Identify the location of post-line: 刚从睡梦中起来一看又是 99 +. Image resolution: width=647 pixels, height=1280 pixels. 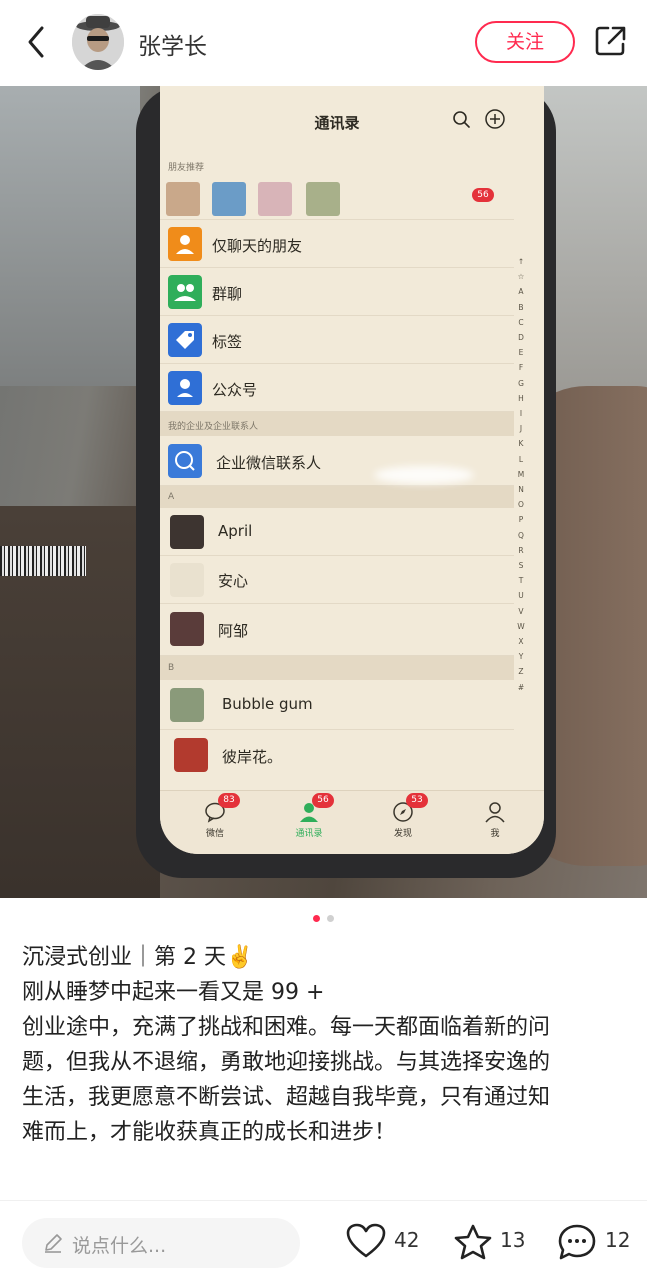
(173, 992).